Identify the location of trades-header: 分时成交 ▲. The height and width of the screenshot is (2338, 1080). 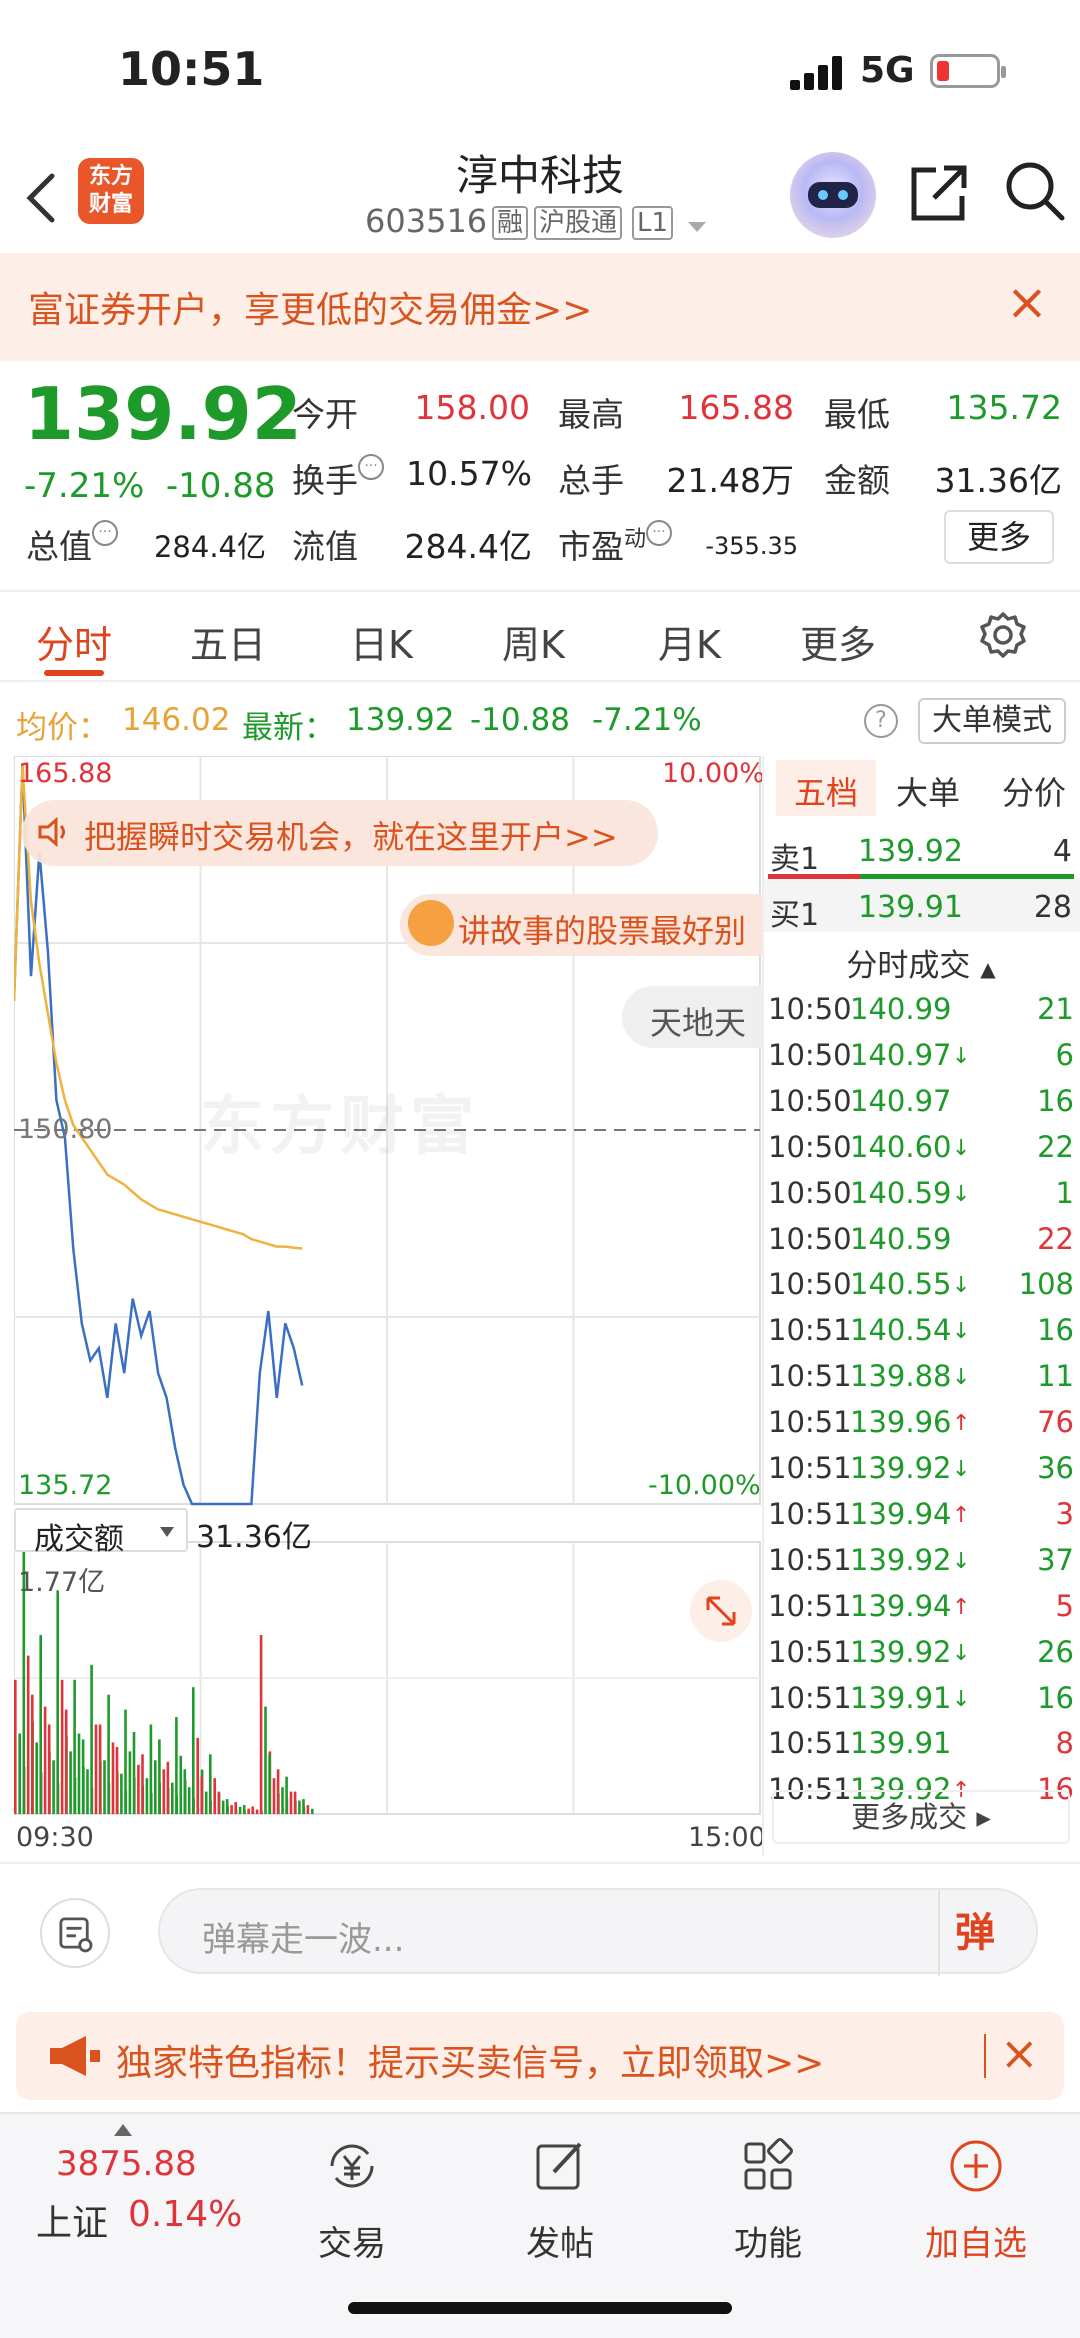
(921, 962).